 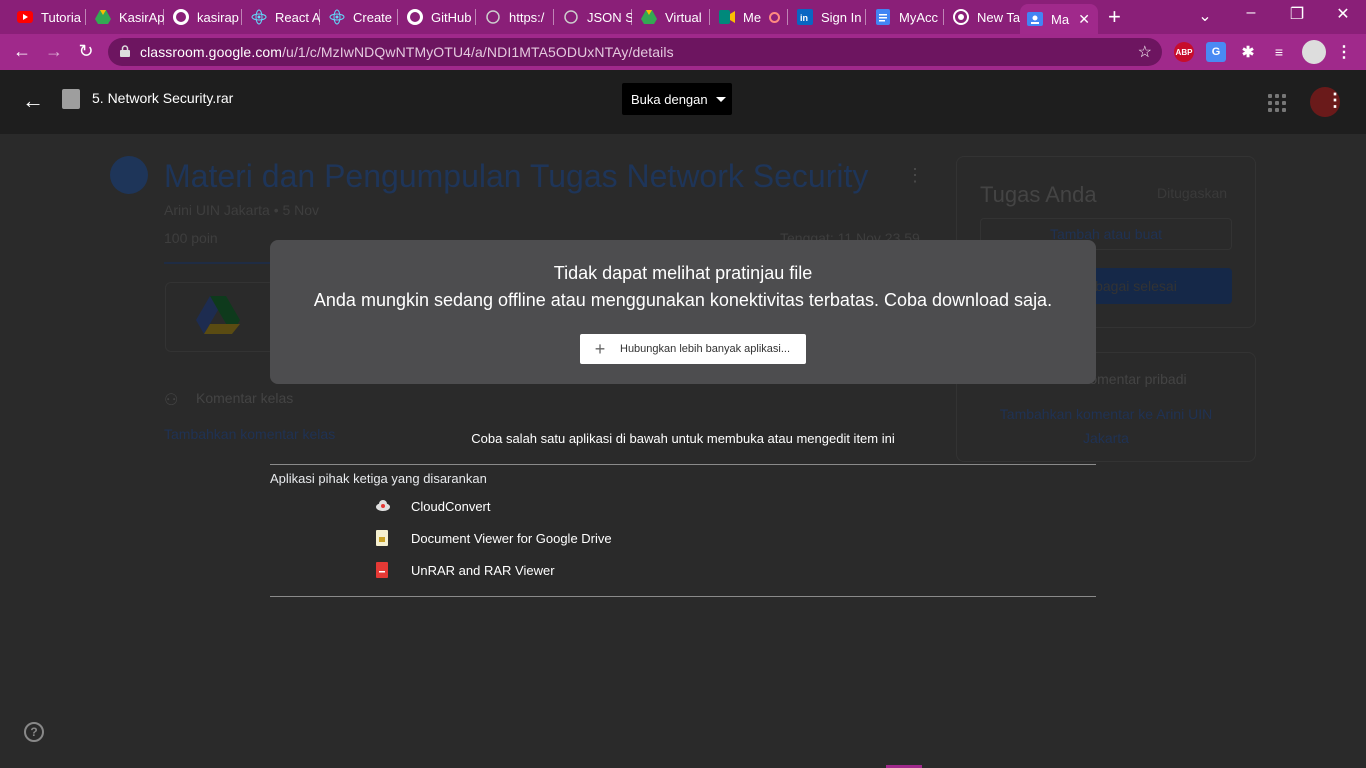 What do you see at coordinates (672, 17) in the screenshot?
I see `browser-tab: Virtual` at bounding box center [672, 17].